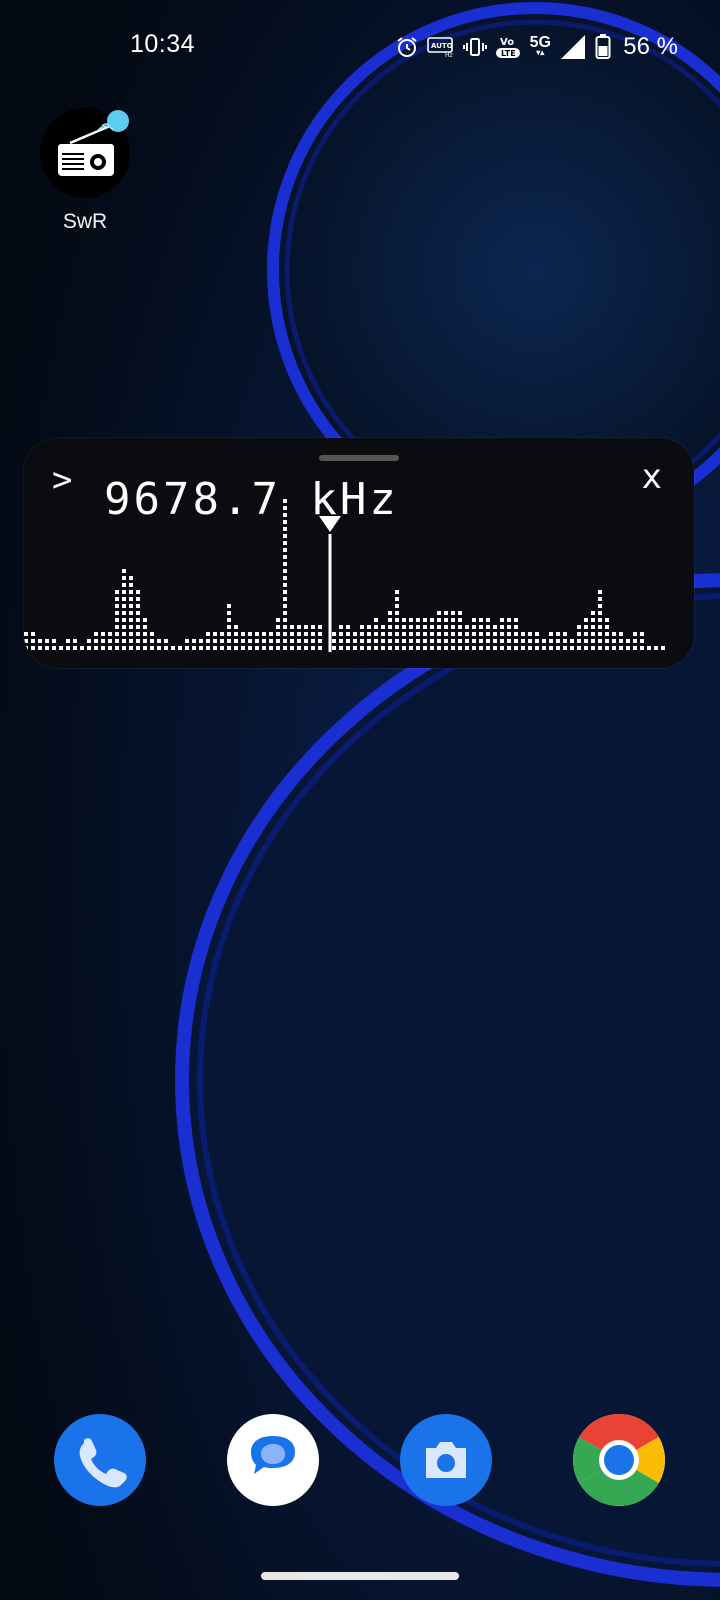 This screenshot has width=720, height=1600. I want to click on vibrate-icon, so click(475, 47).